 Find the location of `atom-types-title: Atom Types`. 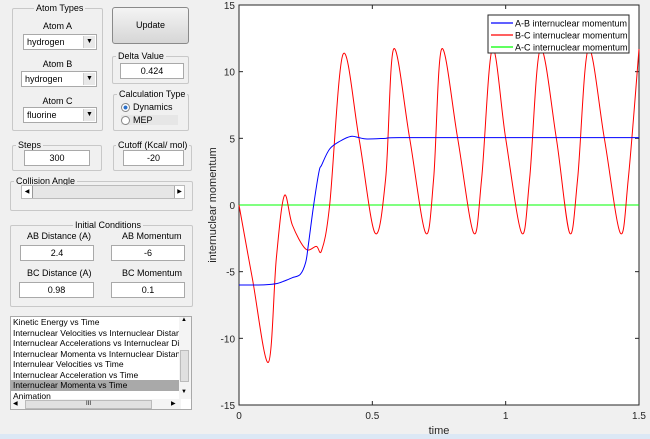

atom-types-title: Atom Types is located at coordinates (60, 8).